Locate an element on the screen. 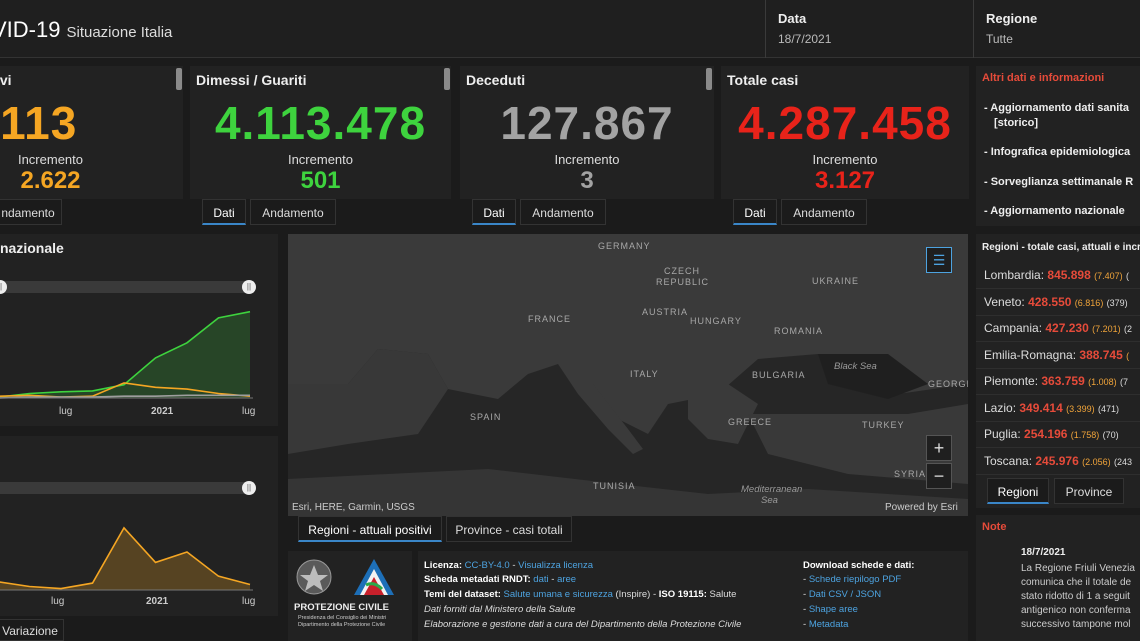 The image size is (1140, 641). card-positive-title: ivi is located at coordinates (6, 80).